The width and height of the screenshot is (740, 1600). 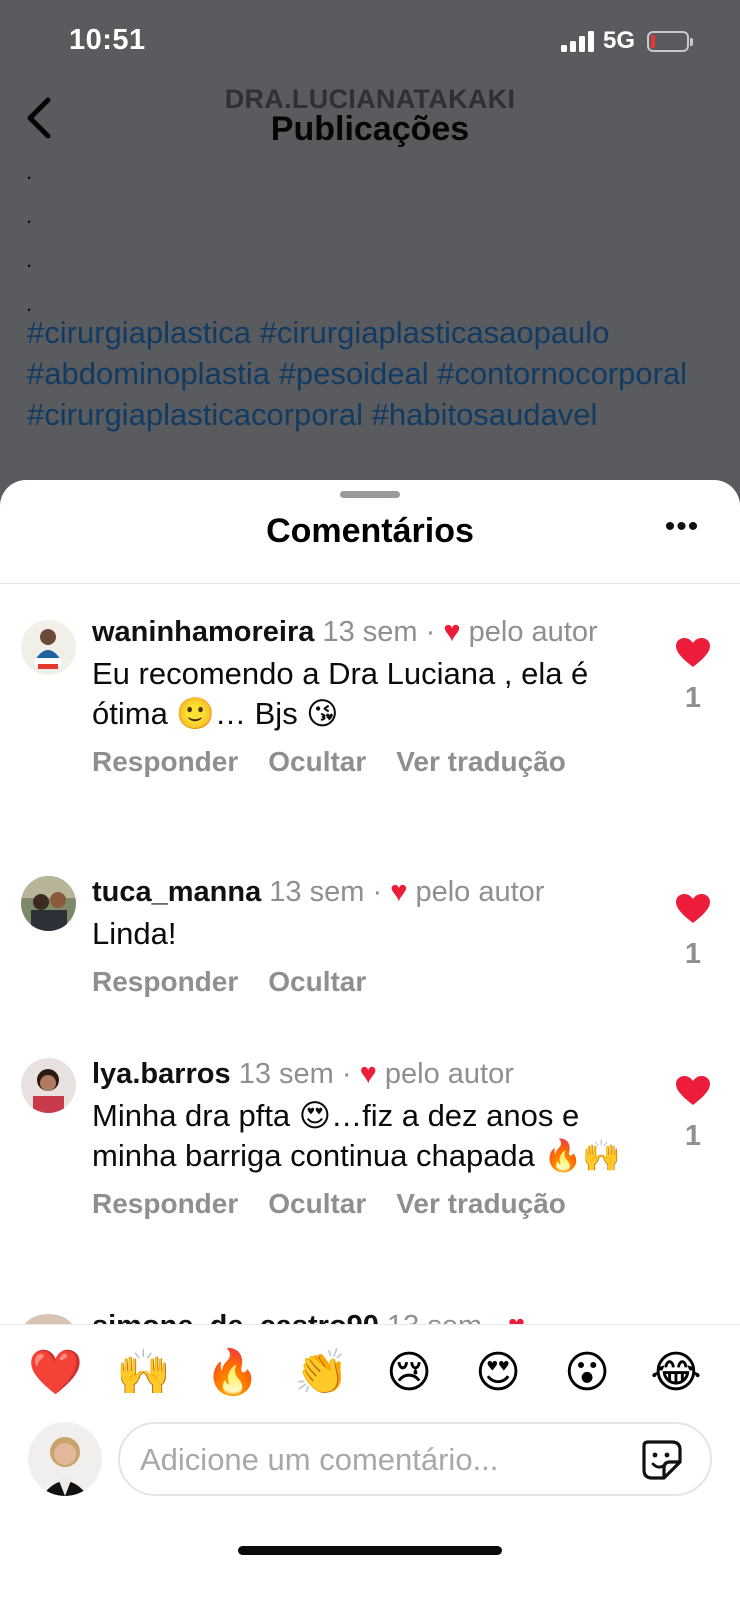 What do you see at coordinates (134, 933) in the screenshot?
I see `comment-text: Linda!` at bounding box center [134, 933].